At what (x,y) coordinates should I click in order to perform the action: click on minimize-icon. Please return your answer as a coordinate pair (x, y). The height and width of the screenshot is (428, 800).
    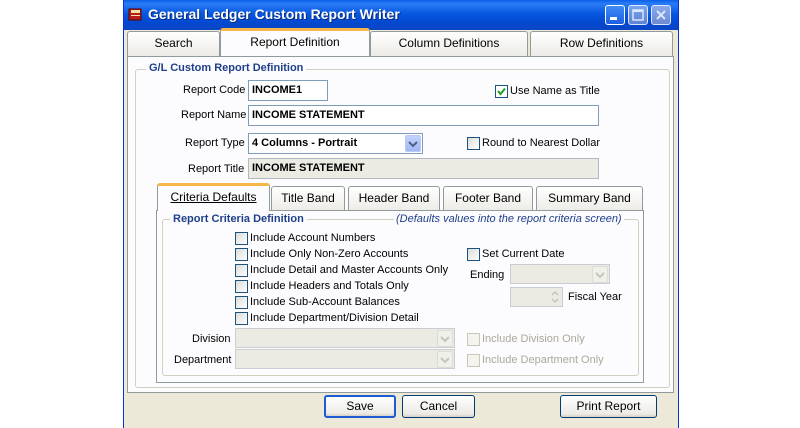
    Looking at the image, I should click on (613, 18).